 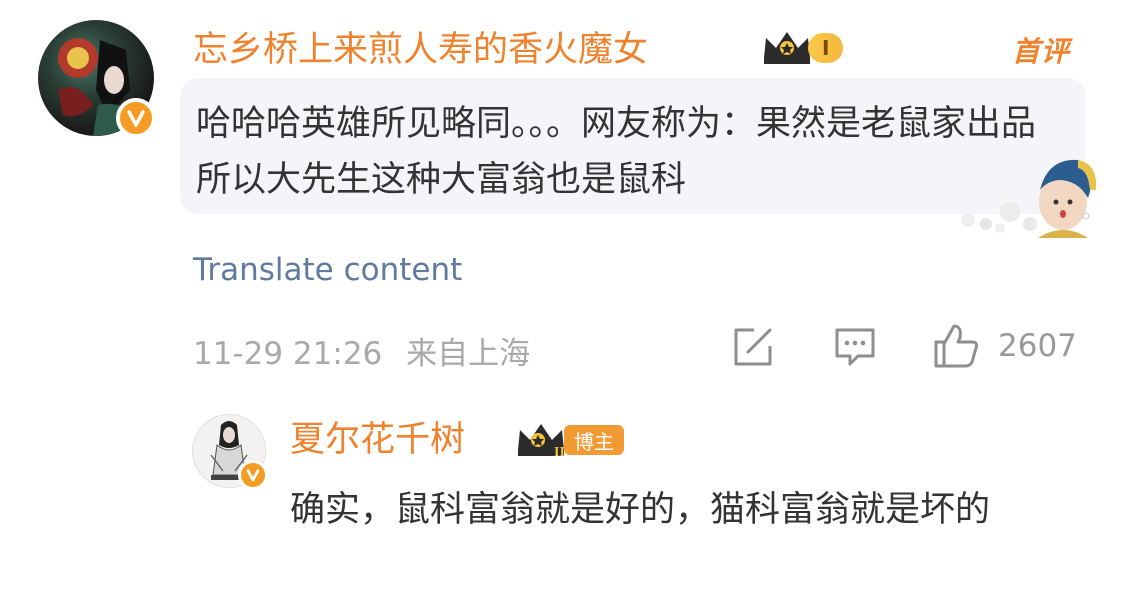 What do you see at coordinates (468, 354) in the screenshot?
I see `comment-location: 来自上海` at bounding box center [468, 354].